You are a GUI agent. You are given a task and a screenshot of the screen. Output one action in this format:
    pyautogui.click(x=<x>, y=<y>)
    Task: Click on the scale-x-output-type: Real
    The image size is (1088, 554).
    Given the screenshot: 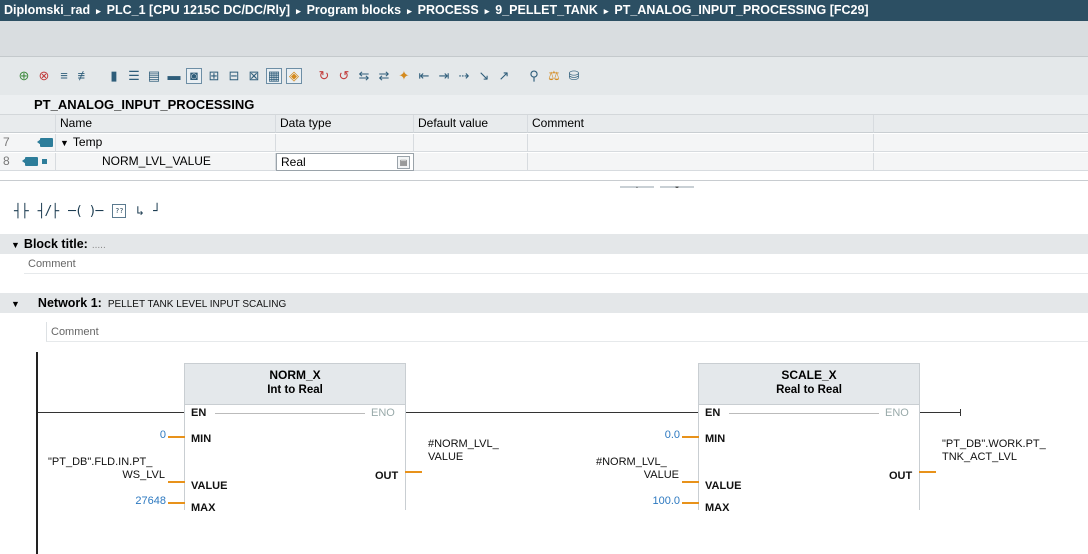 What is the action you would take?
    pyautogui.click(x=830, y=390)
    